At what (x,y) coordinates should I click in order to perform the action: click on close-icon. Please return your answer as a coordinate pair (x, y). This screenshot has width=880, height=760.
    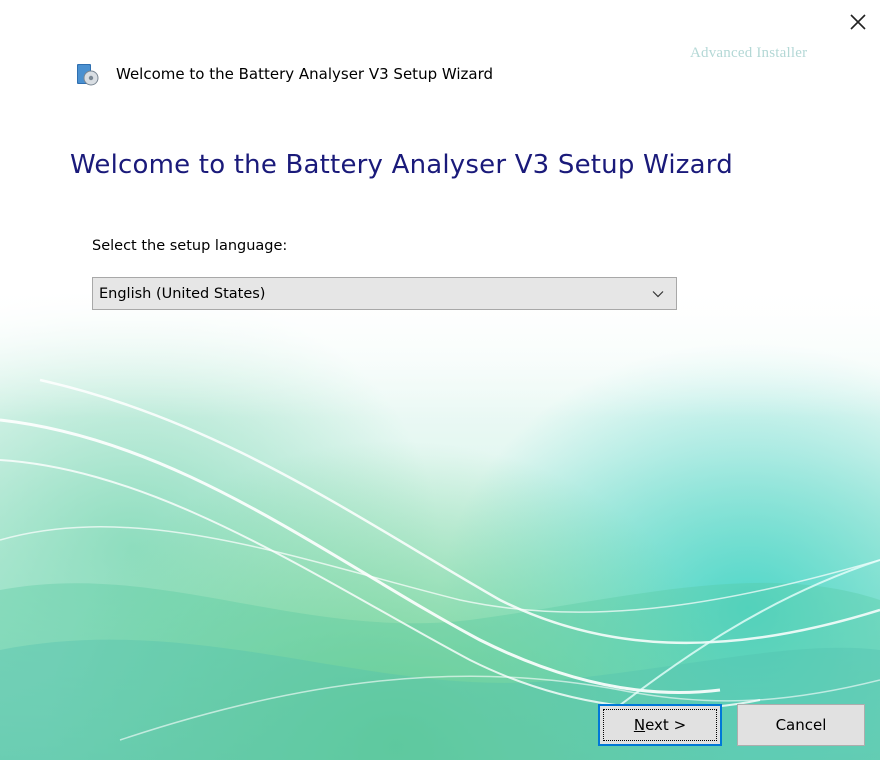
    Looking at the image, I should click on (858, 22).